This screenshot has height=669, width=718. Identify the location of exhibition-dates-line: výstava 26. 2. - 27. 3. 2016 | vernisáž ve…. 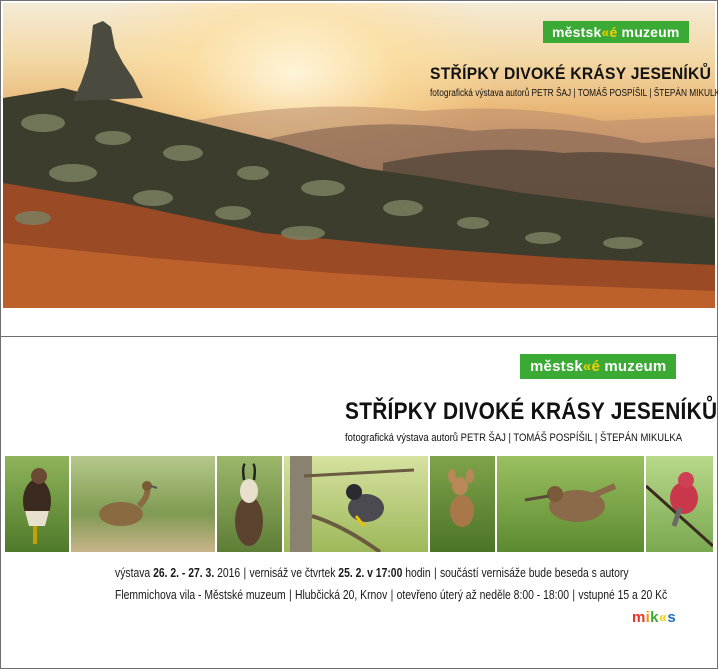
(372, 573).